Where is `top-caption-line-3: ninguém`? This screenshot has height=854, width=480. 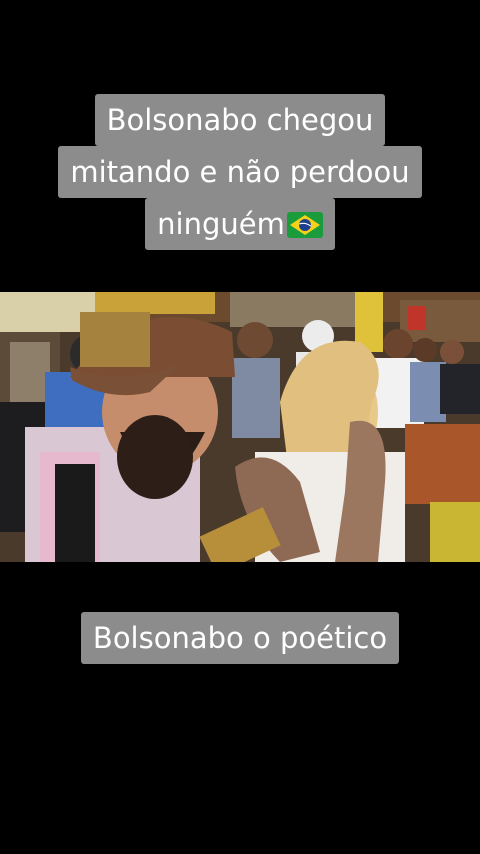 top-caption-line-3: ninguém is located at coordinates (240, 224).